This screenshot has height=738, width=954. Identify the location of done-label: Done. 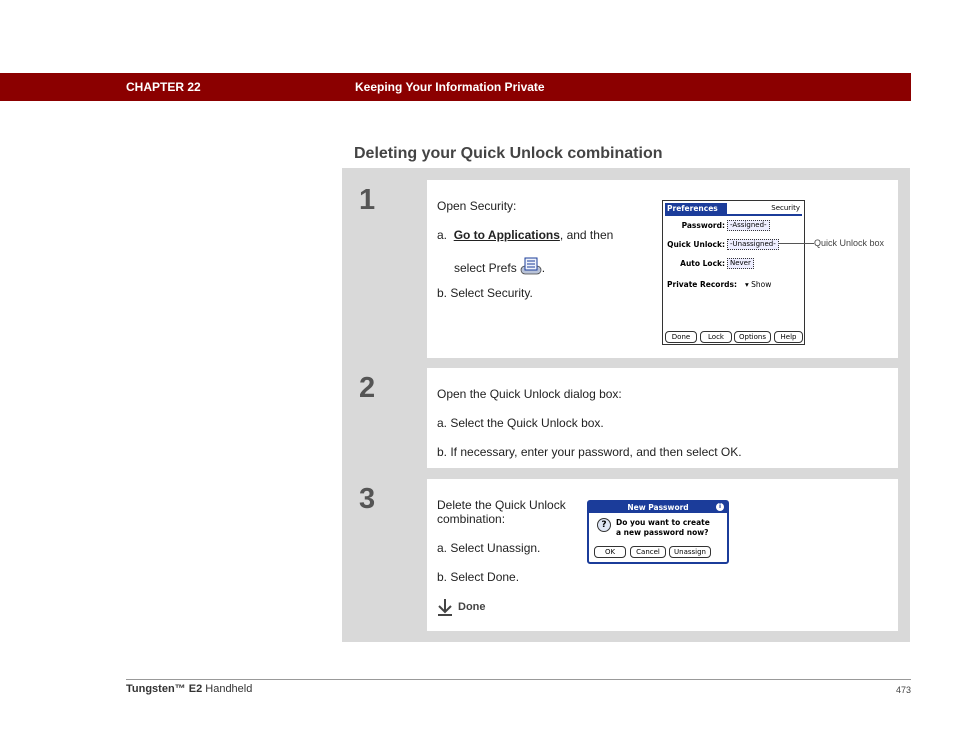
(472, 607).